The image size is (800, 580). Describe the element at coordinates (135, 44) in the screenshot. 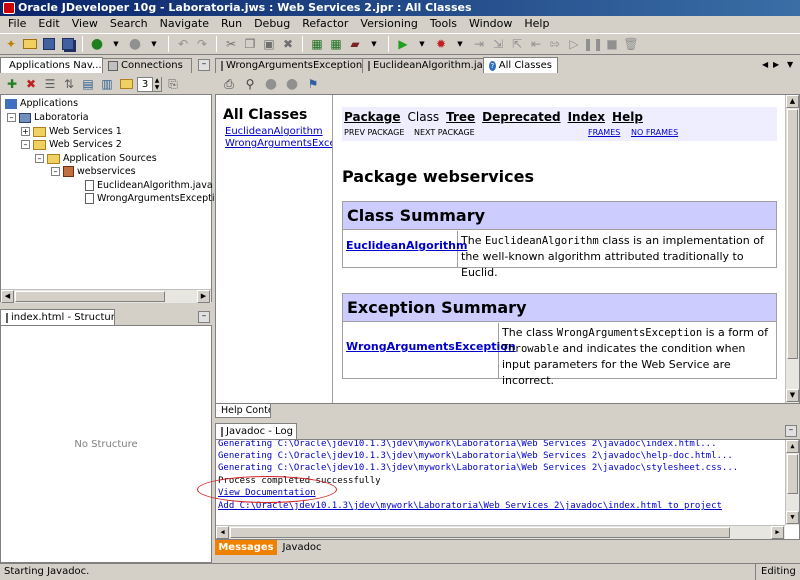

I see `forward-icon: ●` at that location.